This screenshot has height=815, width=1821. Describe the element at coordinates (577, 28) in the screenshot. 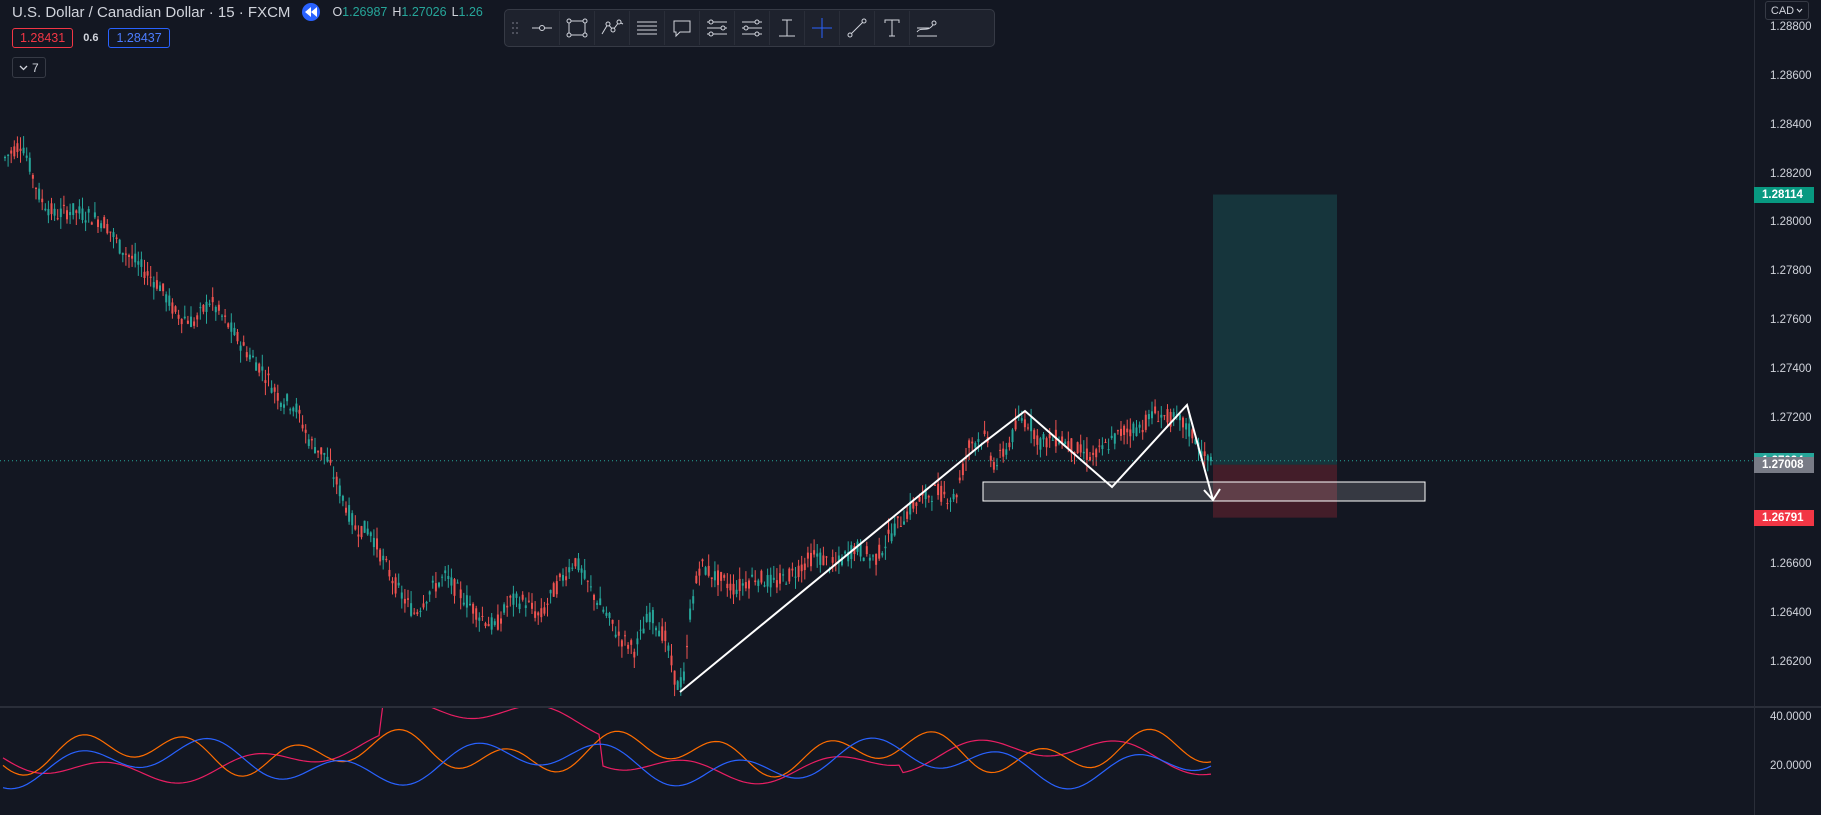

I see `rectangle-icon` at that location.